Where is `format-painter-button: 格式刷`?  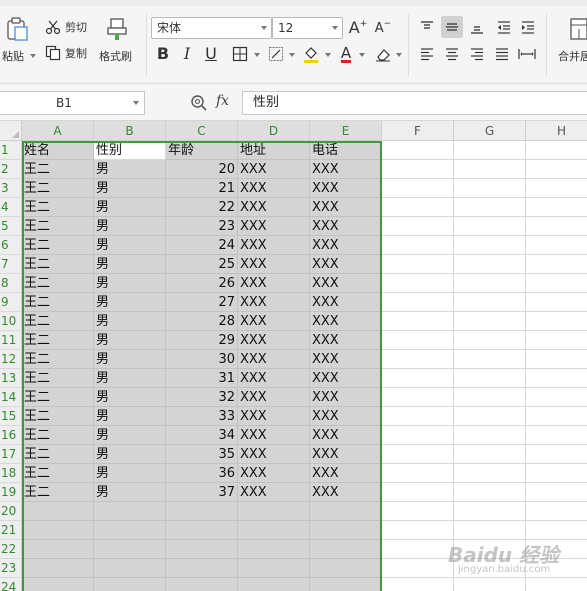 format-painter-button: 格式刷 is located at coordinates (115, 56).